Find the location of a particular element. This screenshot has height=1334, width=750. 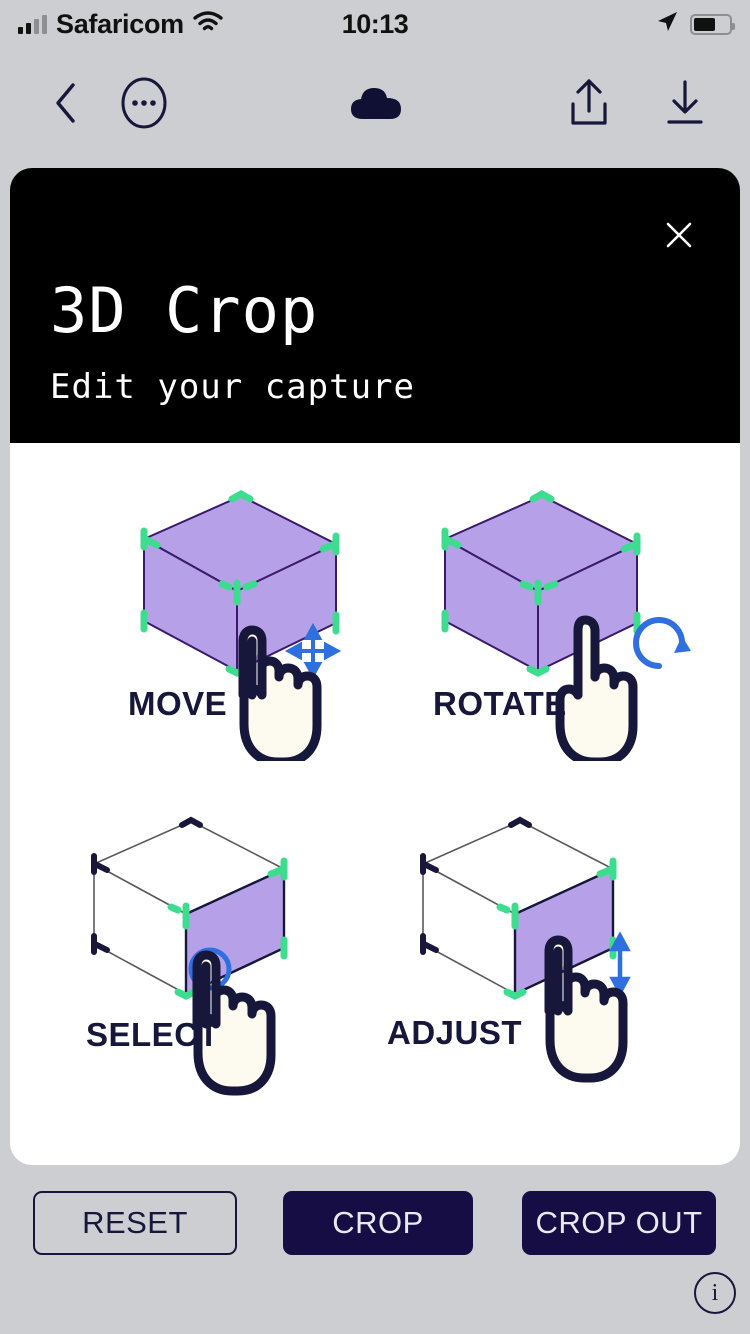

select-illustration is located at coordinates (189, 956).